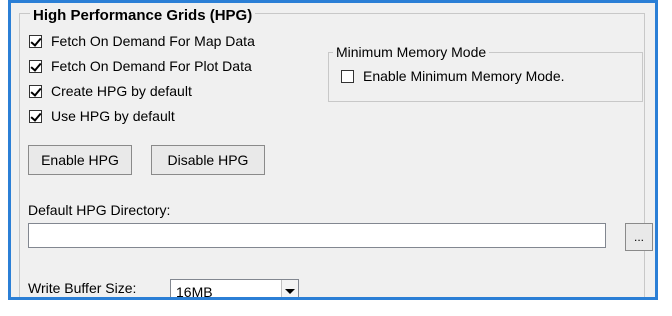  What do you see at coordinates (234, 289) in the screenshot?
I see `write-buffer-size-select: 16MB` at bounding box center [234, 289].